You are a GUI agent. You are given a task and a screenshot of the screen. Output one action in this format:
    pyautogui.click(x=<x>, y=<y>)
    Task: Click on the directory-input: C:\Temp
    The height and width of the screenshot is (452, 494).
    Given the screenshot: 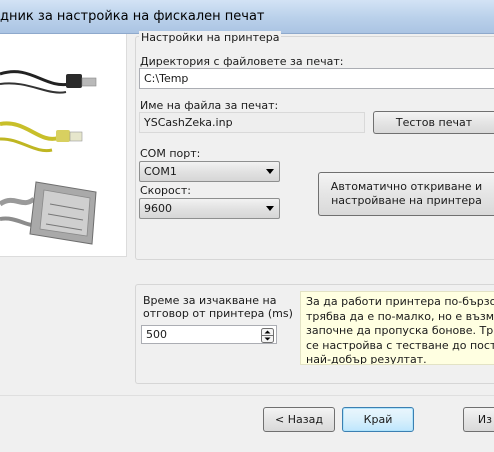 What is the action you would take?
    pyautogui.click(x=316, y=78)
    